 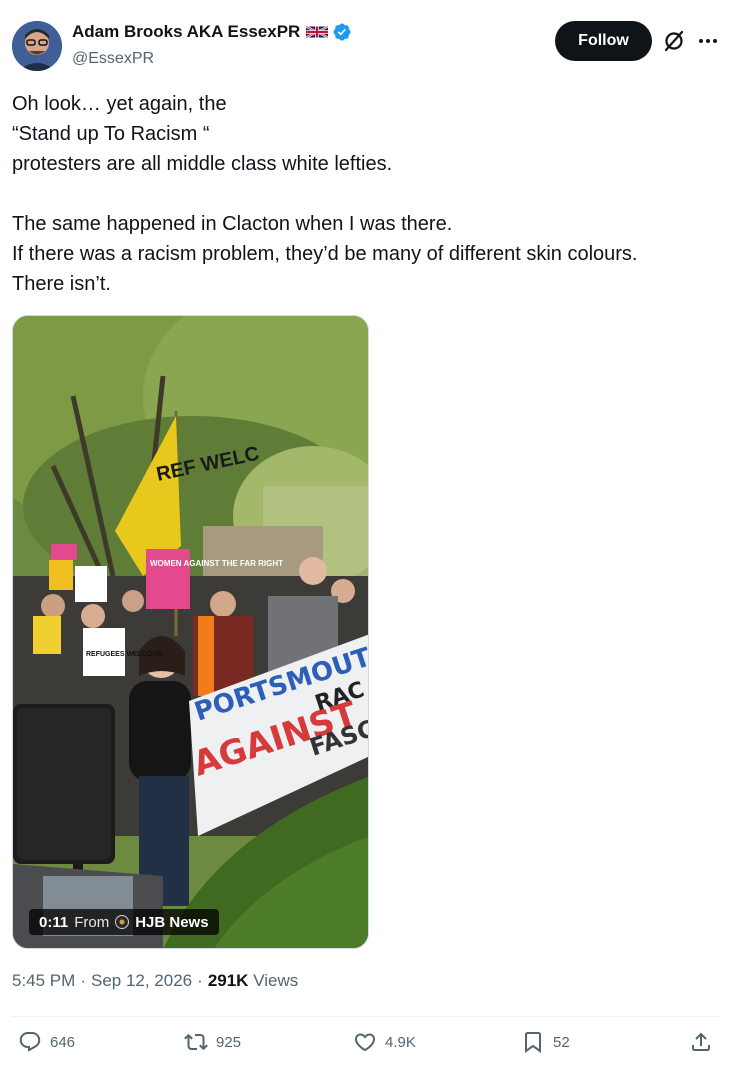 I want to click on video-info-badge: 0:11 From HJB News, so click(x=124, y=922).